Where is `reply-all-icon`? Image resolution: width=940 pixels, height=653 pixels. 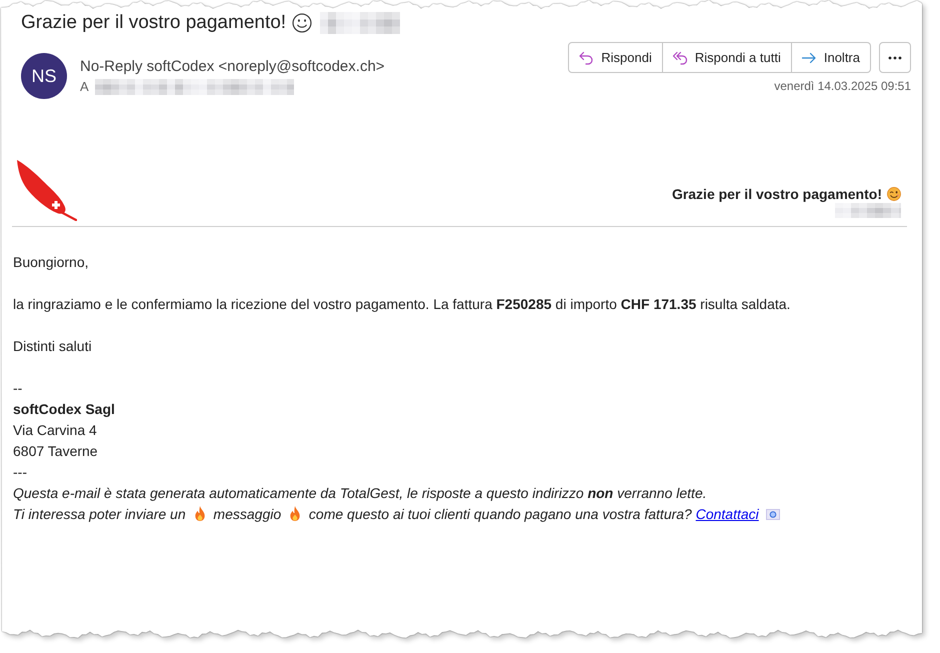 reply-all-icon is located at coordinates (680, 58).